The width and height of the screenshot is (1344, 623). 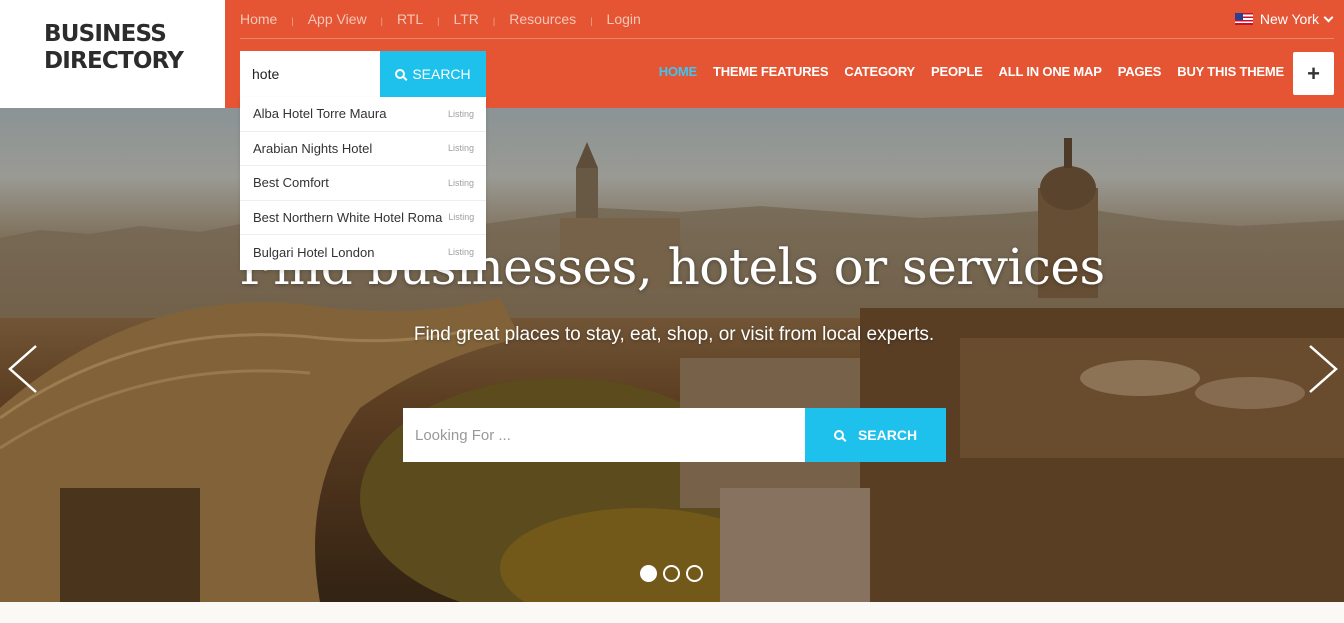 What do you see at coordinates (114, 61) in the screenshot?
I see `logo-line-2: DIRECTORY` at bounding box center [114, 61].